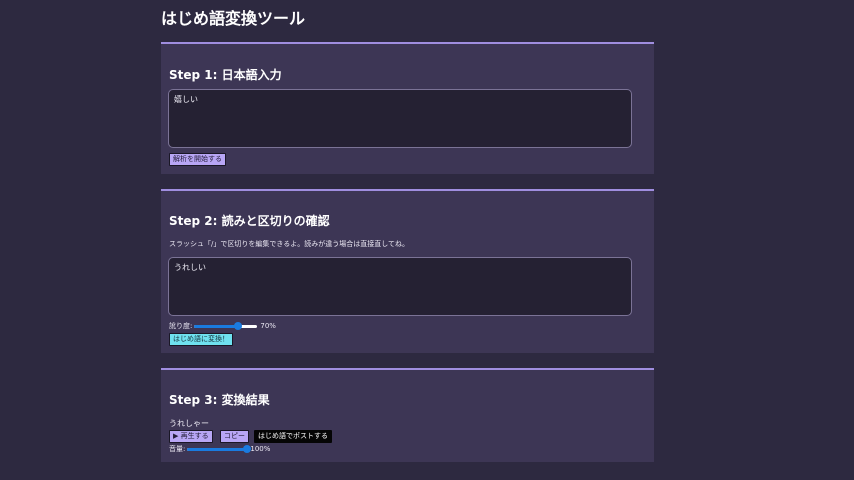 This screenshot has width=854, height=480. Describe the element at coordinates (260, 449) in the screenshot. I see `volume-slider-value: 100%` at that location.